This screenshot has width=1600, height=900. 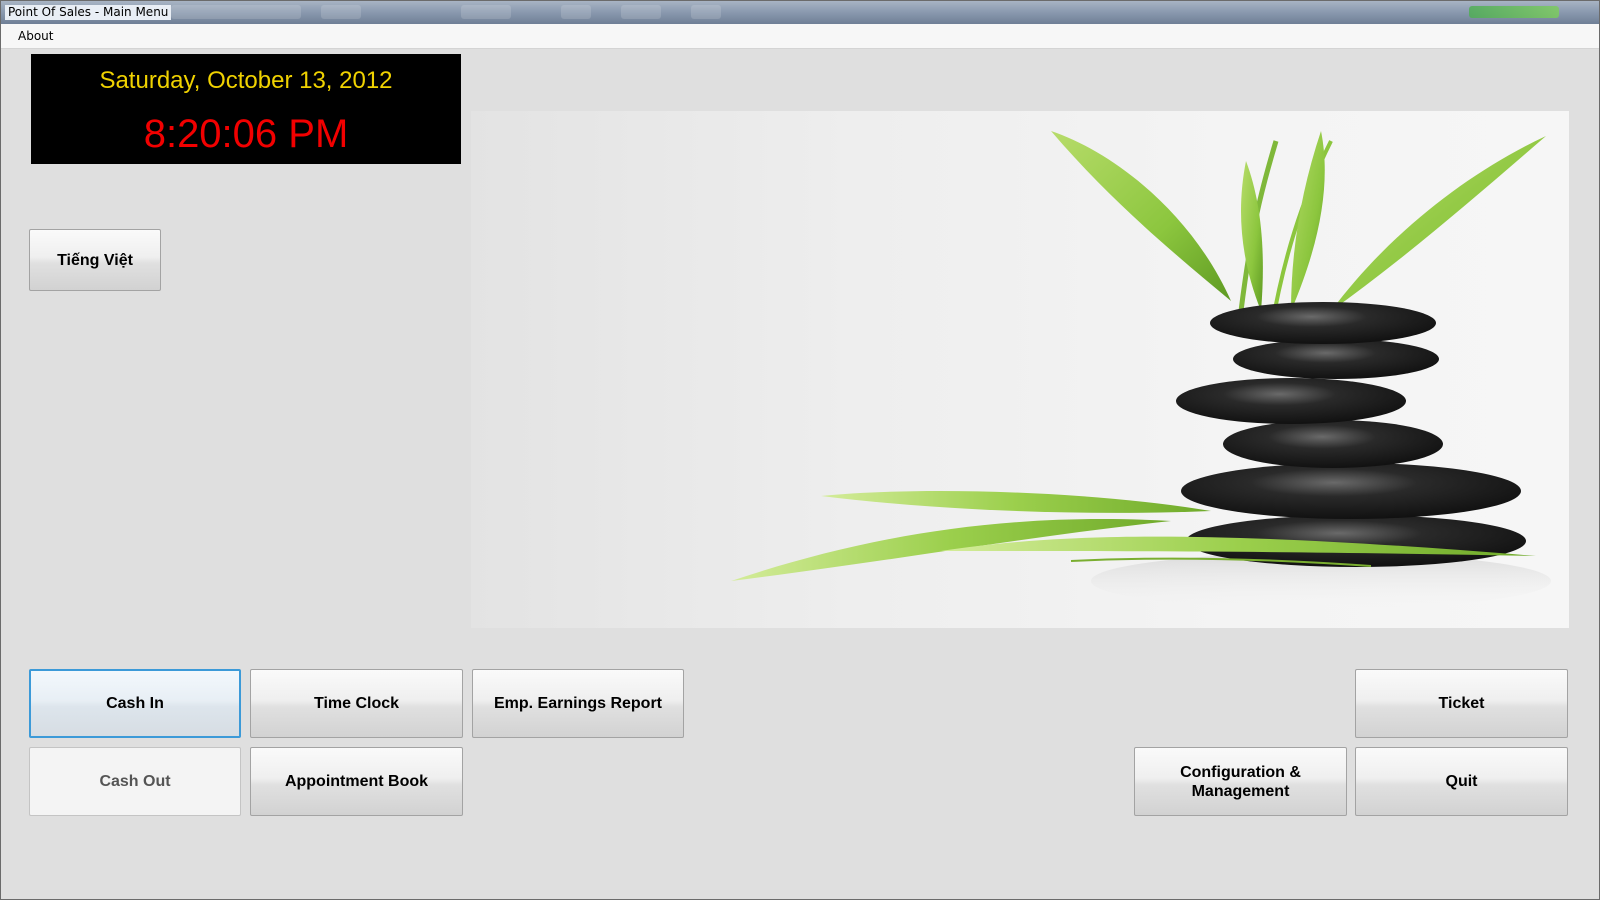 What do you see at coordinates (800, 36) in the screenshot?
I see `menu-bar: About` at bounding box center [800, 36].